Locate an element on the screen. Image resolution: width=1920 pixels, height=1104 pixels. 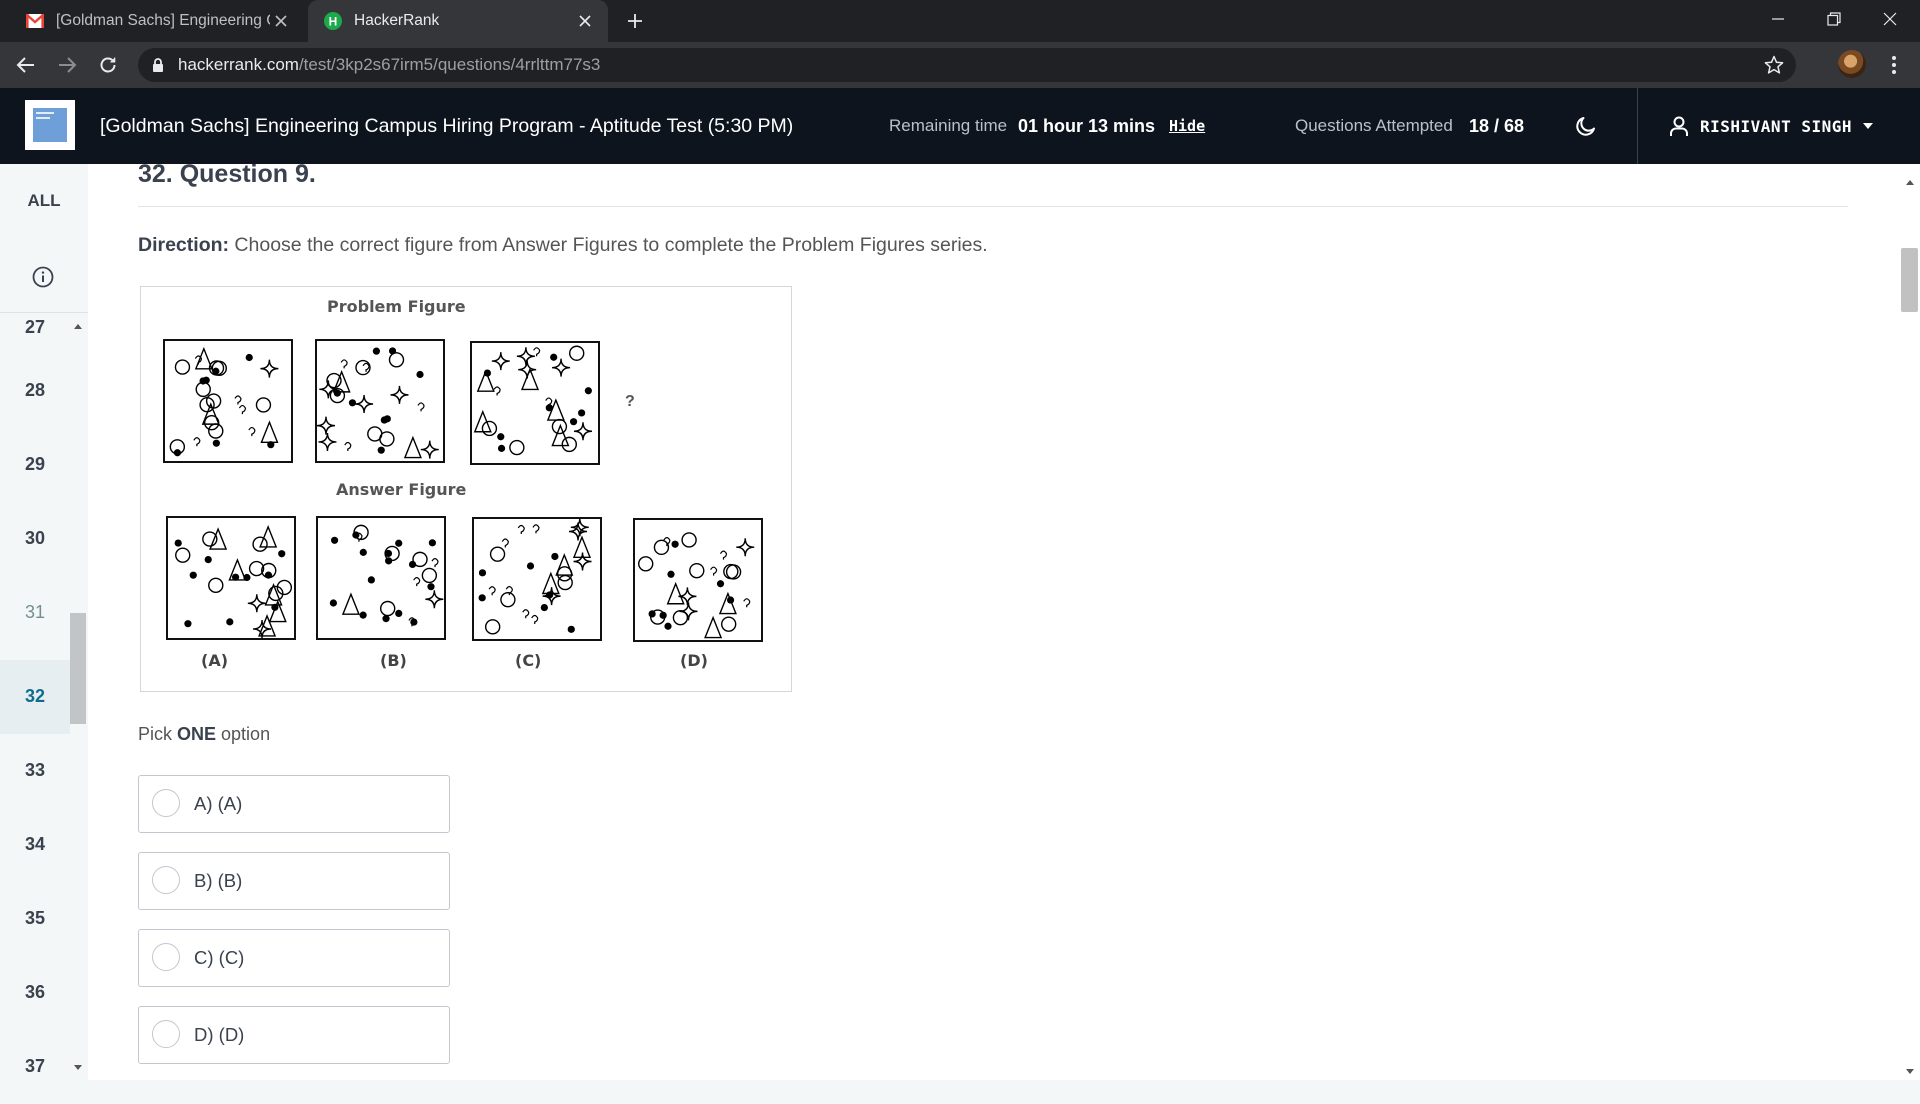
navigator-divider is located at coordinates (44, 312).